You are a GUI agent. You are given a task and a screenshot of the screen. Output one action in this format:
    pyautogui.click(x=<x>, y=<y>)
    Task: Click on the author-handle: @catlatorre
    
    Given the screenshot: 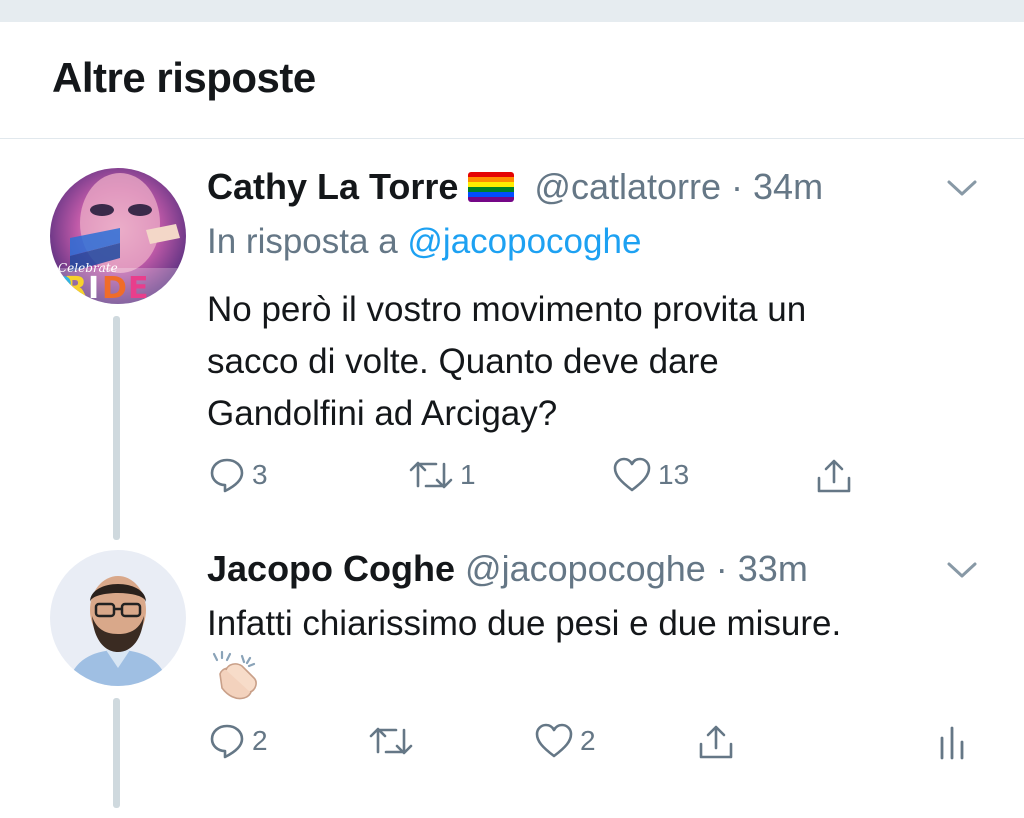 What is the action you would take?
    pyautogui.click(x=627, y=186)
    